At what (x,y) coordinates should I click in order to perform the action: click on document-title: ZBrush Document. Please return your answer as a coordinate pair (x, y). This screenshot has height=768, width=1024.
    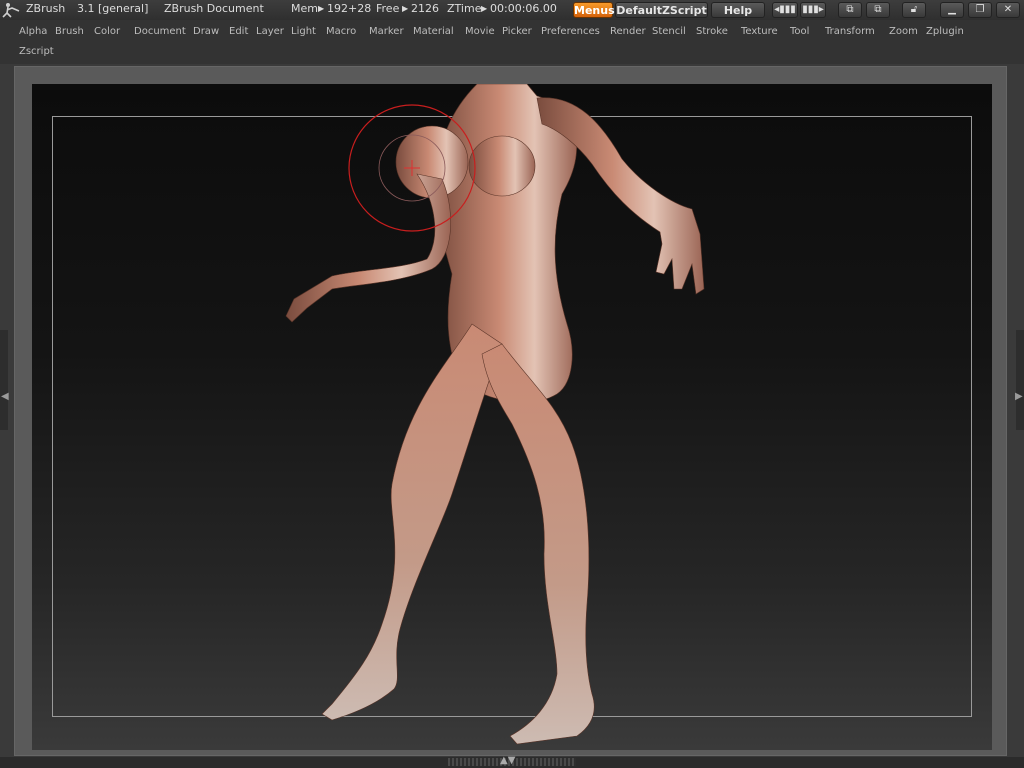
    Looking at the image, I should click on (214, 8).